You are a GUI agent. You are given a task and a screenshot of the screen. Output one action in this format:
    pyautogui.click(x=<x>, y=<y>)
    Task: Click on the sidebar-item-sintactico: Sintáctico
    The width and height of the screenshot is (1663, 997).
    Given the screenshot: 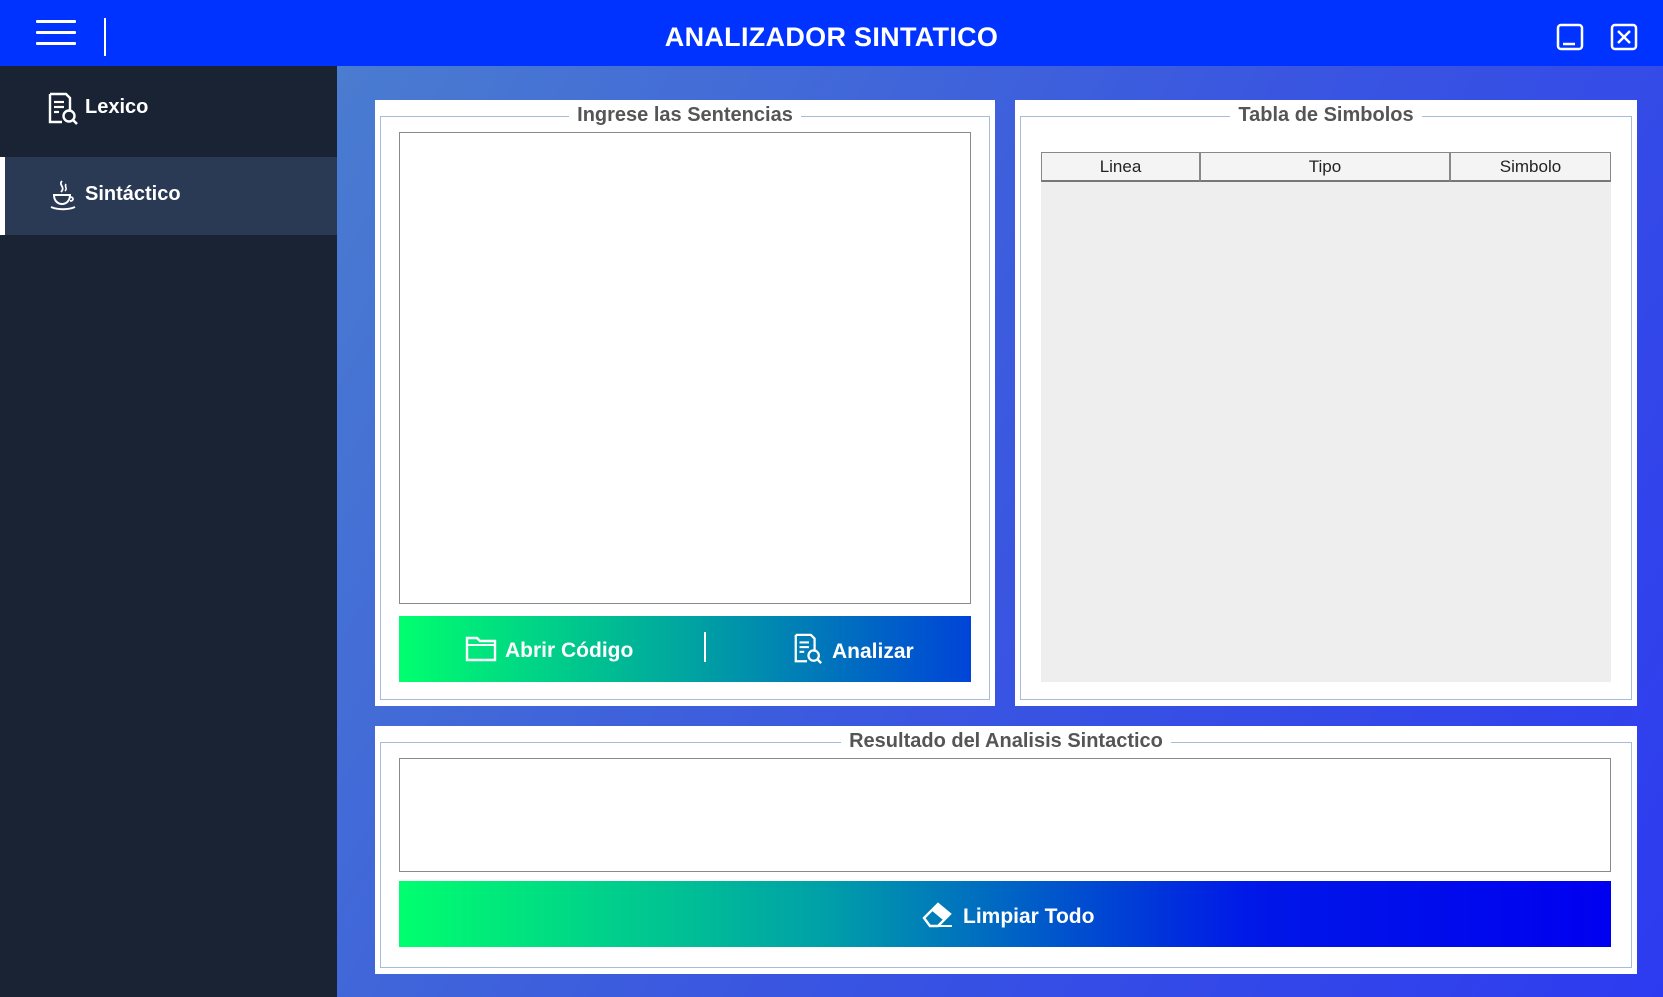 What is the action you would take?
    pyautogui.click(x=168, y=196)
    